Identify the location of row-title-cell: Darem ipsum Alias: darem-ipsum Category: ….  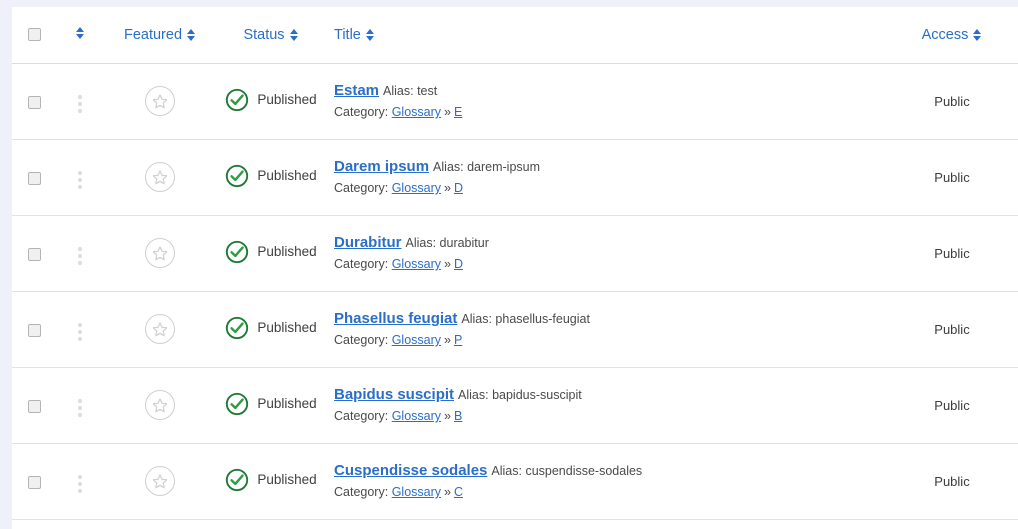
(606, 177).